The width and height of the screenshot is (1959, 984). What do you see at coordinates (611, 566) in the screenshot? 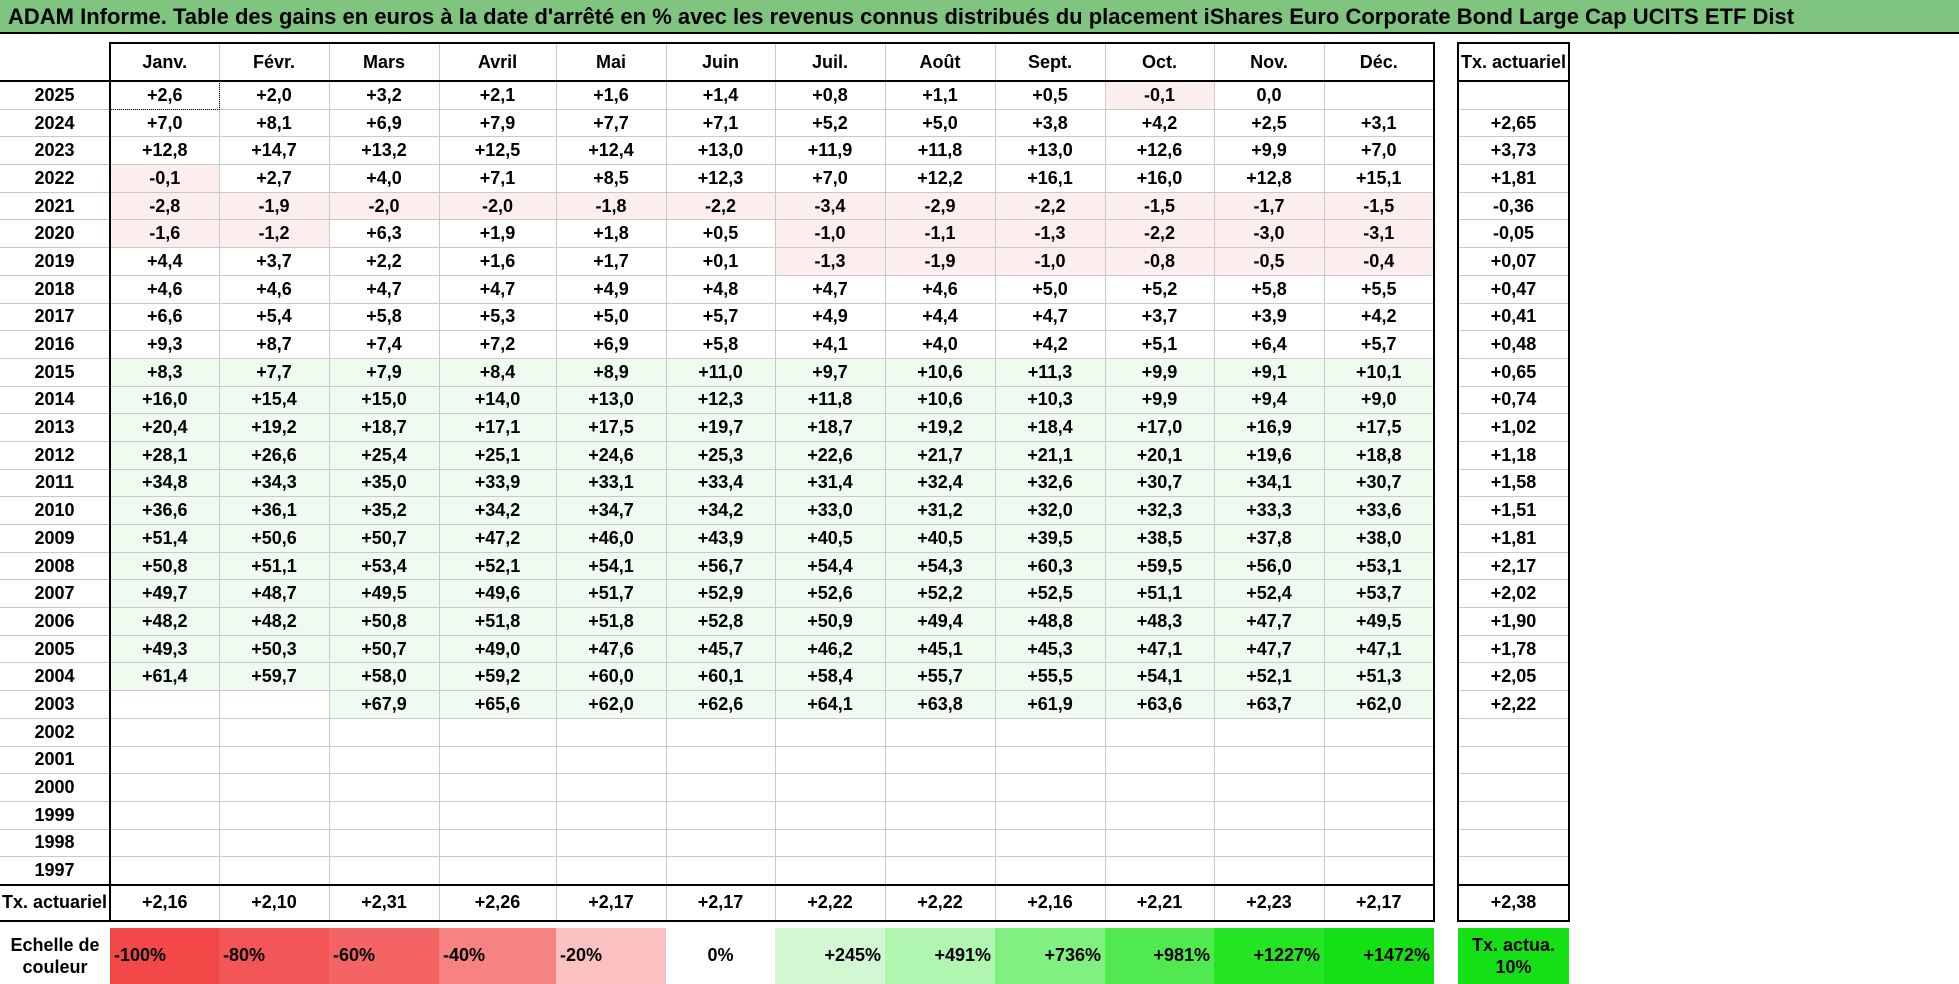
I see `gain-cell: +54,1` at bounding box center [611, 566].